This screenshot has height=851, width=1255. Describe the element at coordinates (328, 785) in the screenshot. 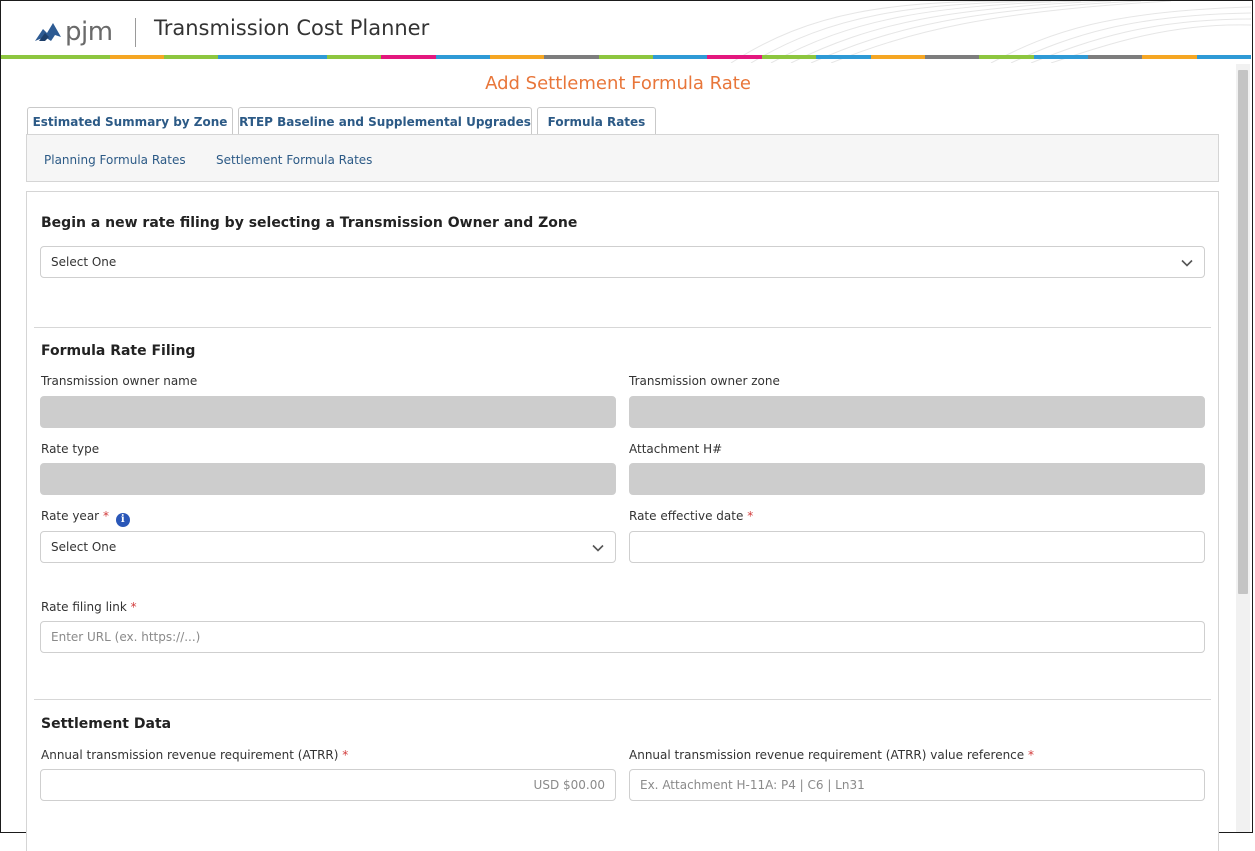

I see `atrr-input: USD $00.00` at that location.